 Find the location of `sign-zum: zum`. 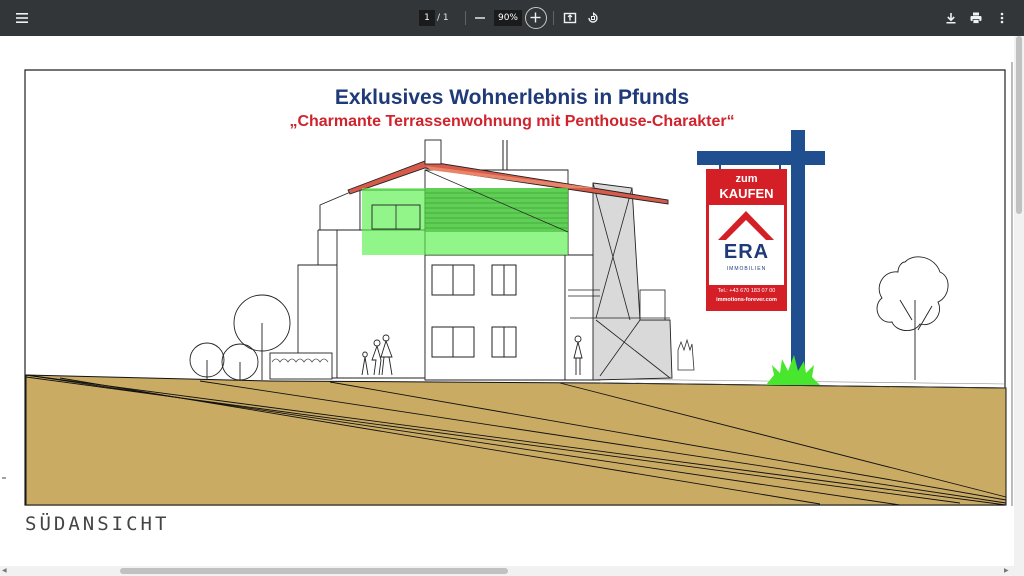

sign-zum: zum is located at coordinates (746, 179).